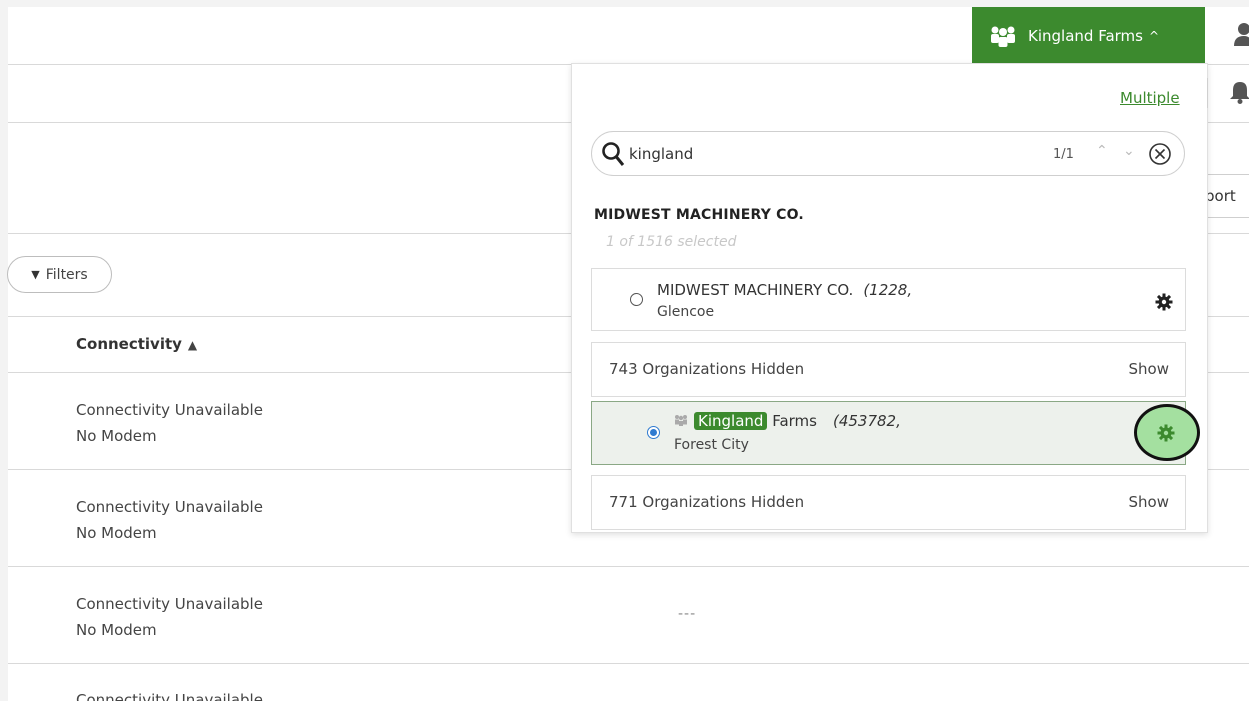 This screenshot has width=1249, height=701. I want to click on column-header-connectivity: Connectivity ▲︎, so click(136, 344).